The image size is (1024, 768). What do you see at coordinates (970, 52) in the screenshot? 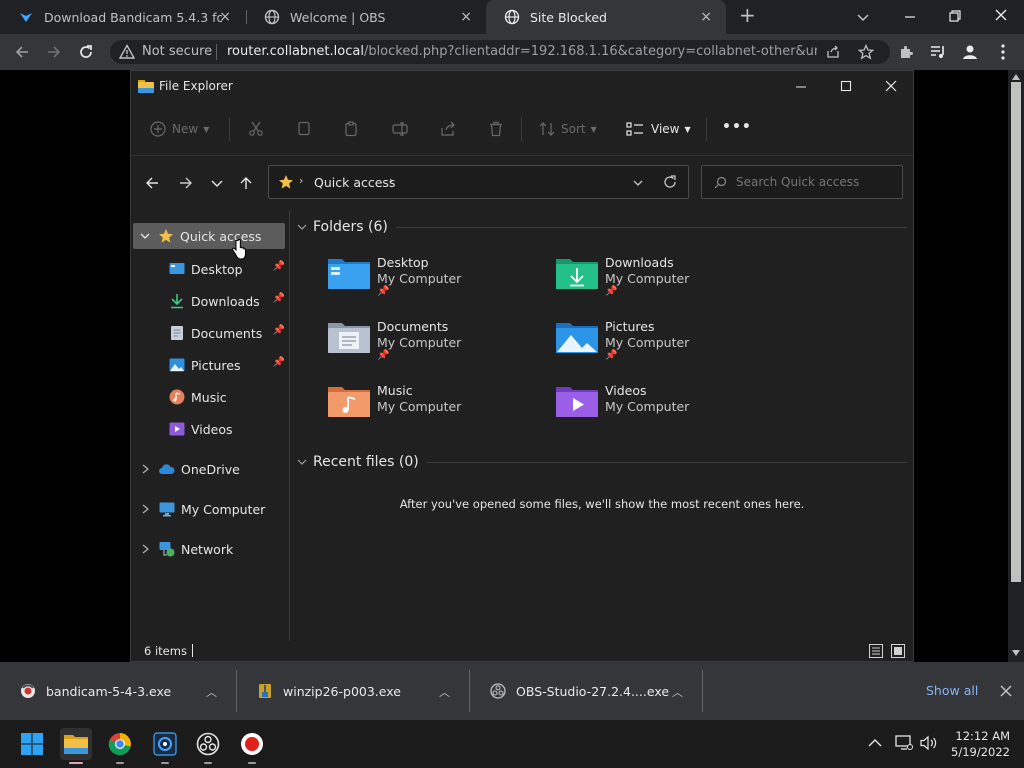
I see `profile-avatar-icon` at bounding box center [970, 52].